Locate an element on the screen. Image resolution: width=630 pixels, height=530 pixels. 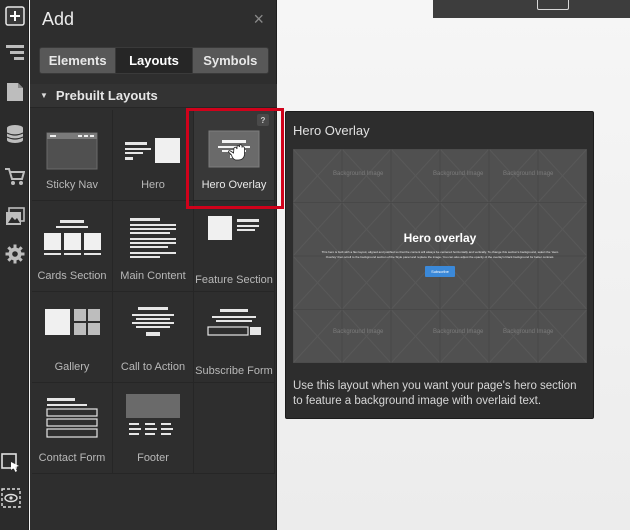
empty-grid-cell is located at coordinates (234, 428).